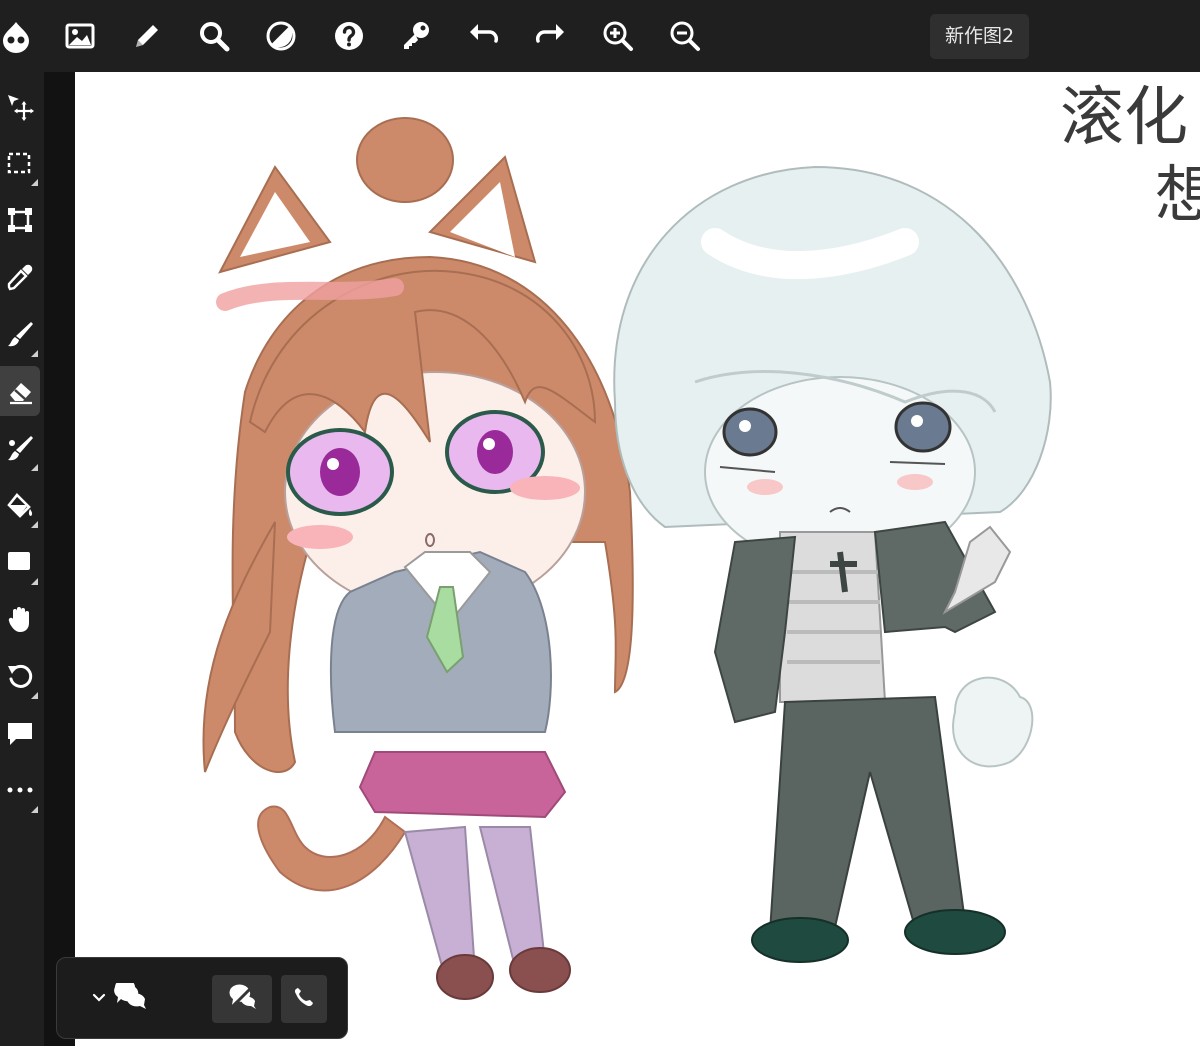  What do you see at coordinates (923, 427) in the screenshot?
I see `boy-right-eye` at bounding box center [923, 427].